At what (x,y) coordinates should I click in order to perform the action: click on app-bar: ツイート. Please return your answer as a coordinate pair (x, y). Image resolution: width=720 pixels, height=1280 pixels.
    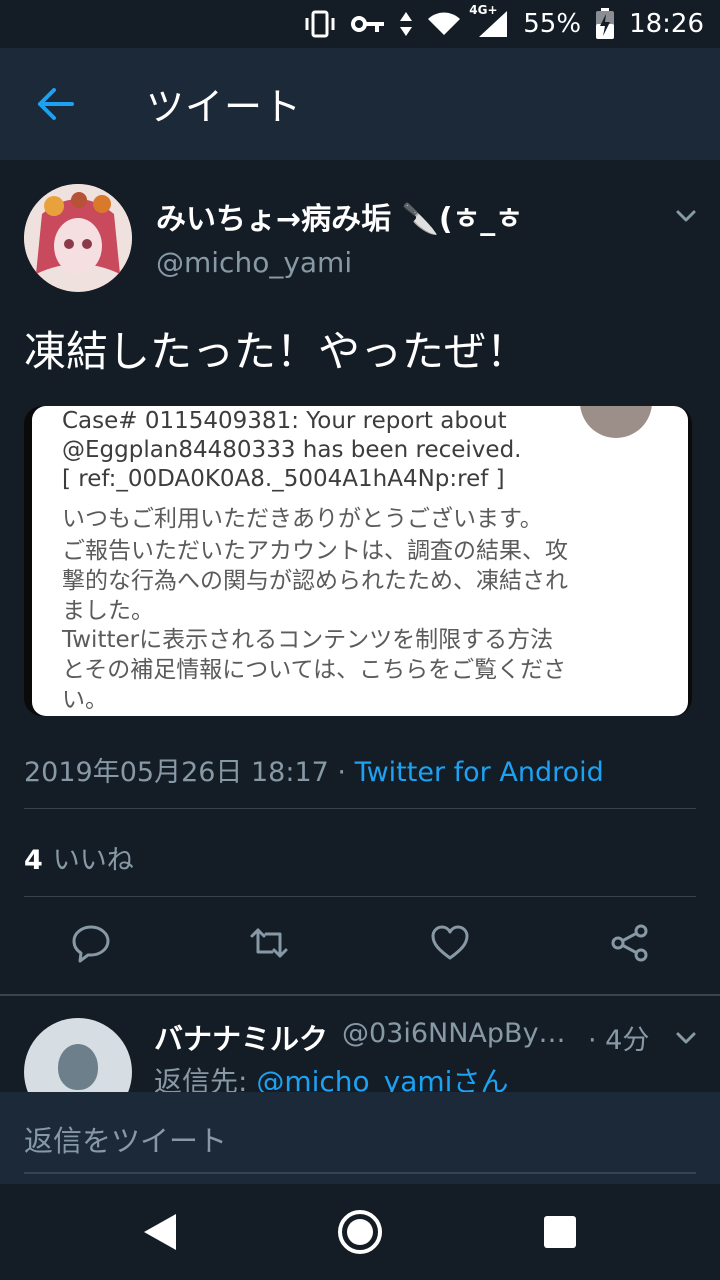
    Looking at the image, I should click on (360, 104).